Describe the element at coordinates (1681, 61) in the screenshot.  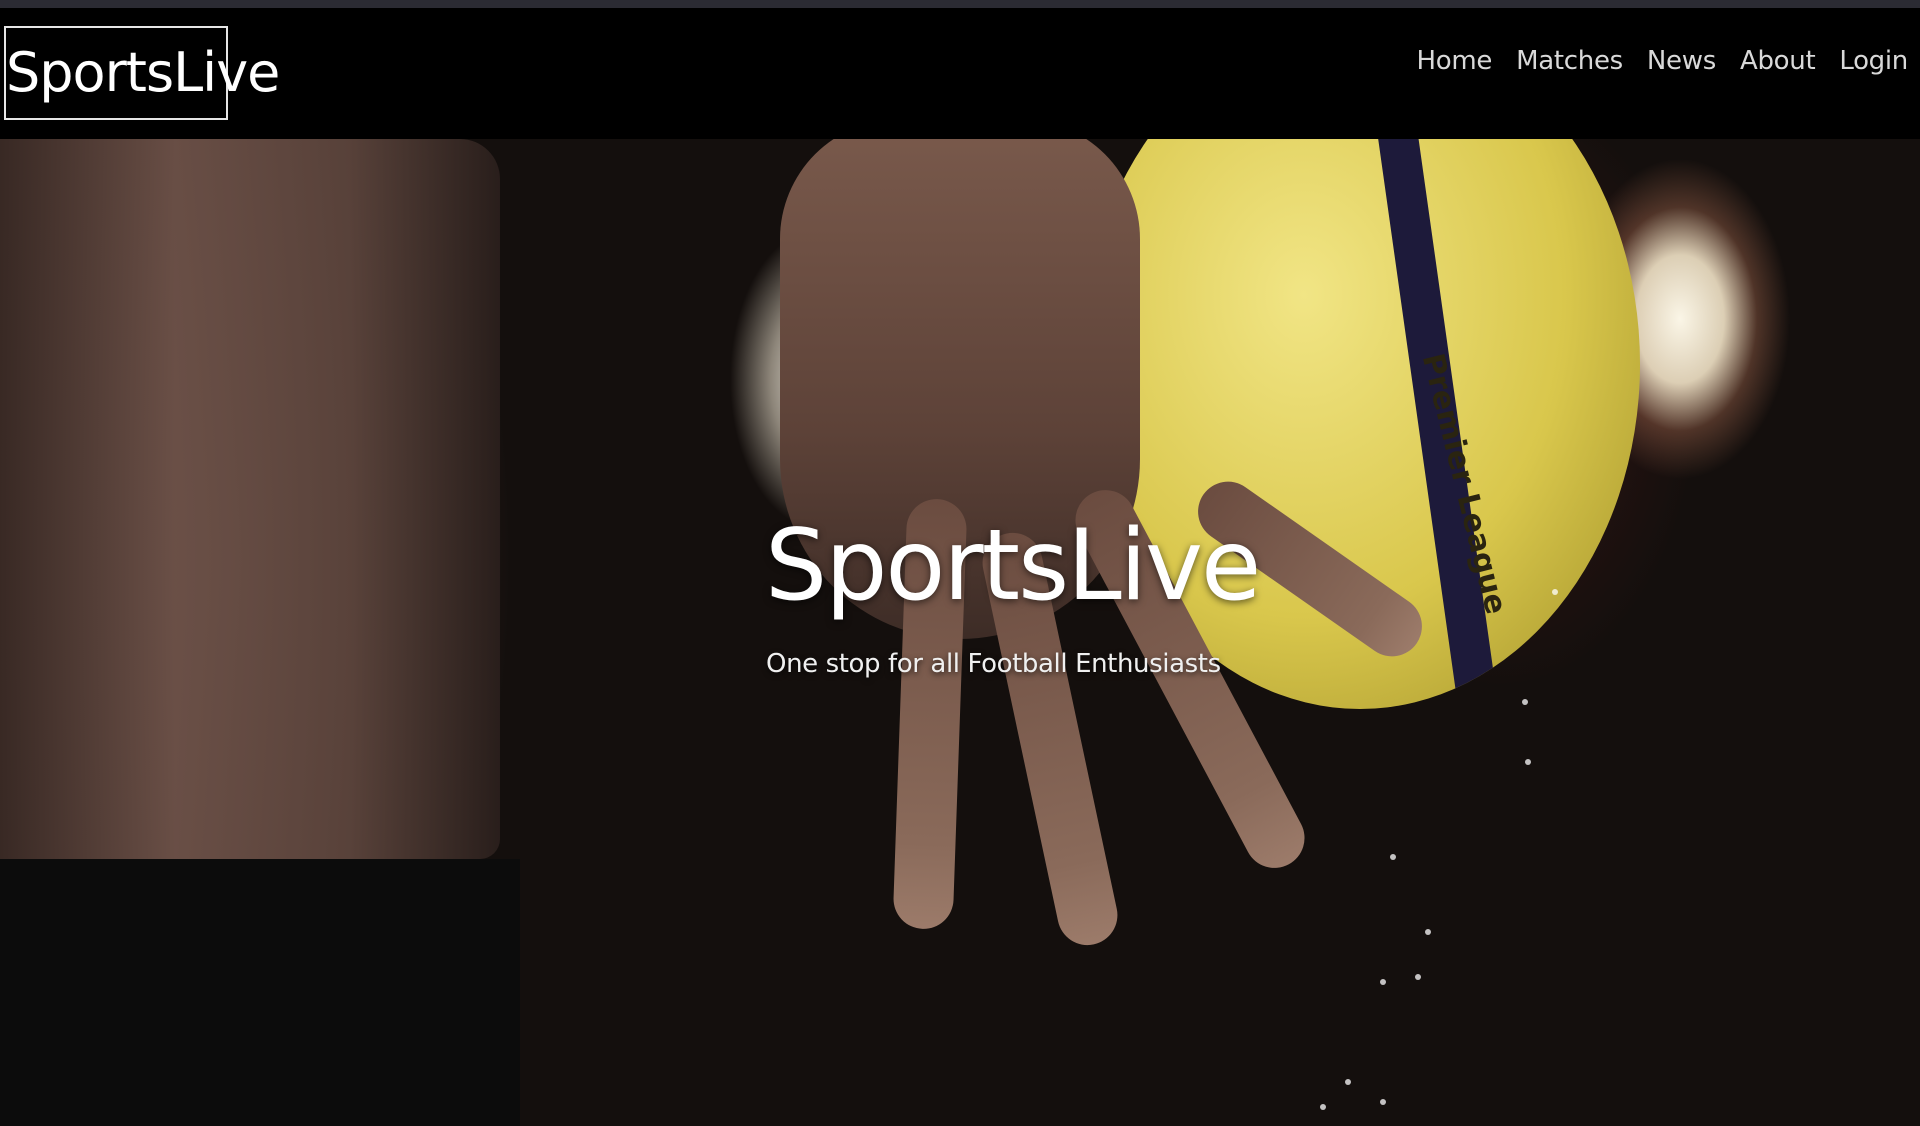
I see `nav-news: News` at that location.